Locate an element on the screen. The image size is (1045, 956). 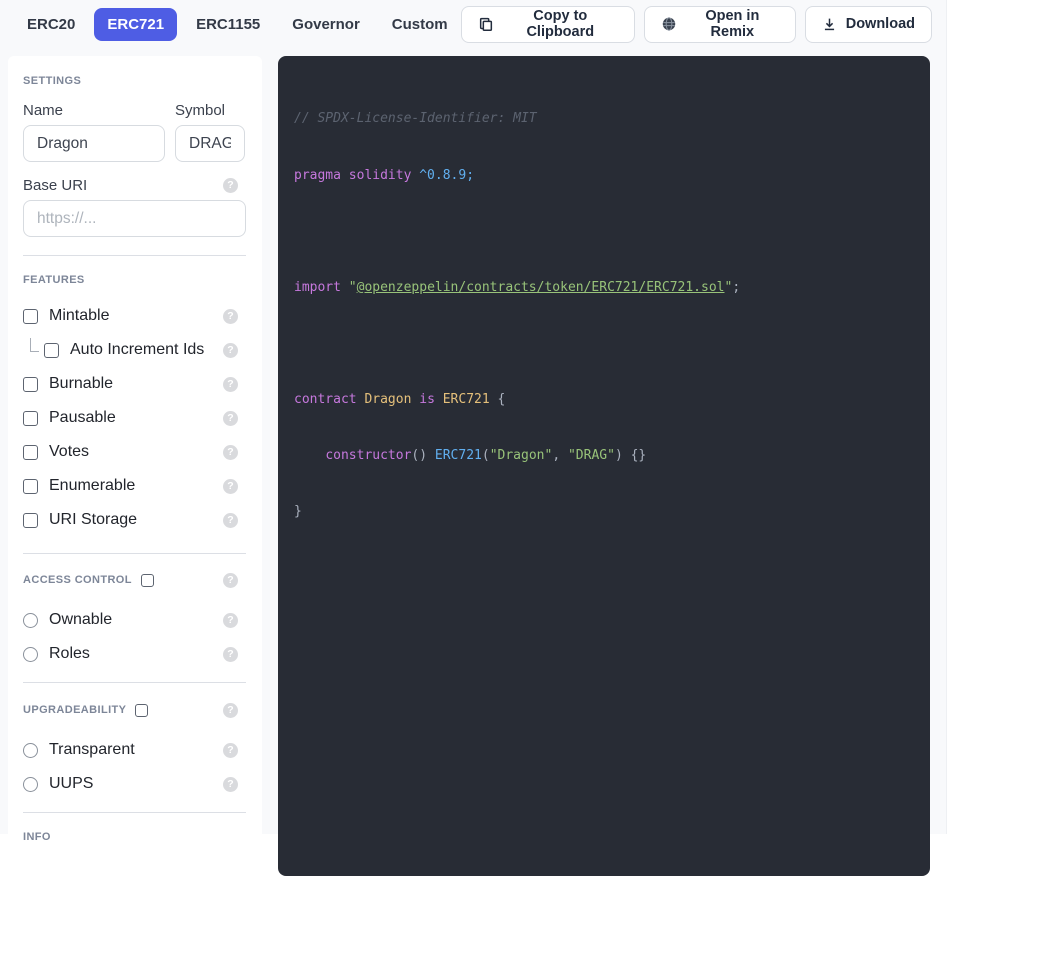
remix-button-label: Open in Remix is located at coordinates (732, 24).